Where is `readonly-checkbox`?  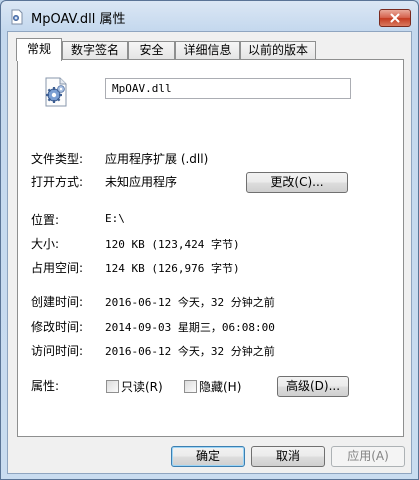 readonly-checkbox is located at coordinates (112, 386).